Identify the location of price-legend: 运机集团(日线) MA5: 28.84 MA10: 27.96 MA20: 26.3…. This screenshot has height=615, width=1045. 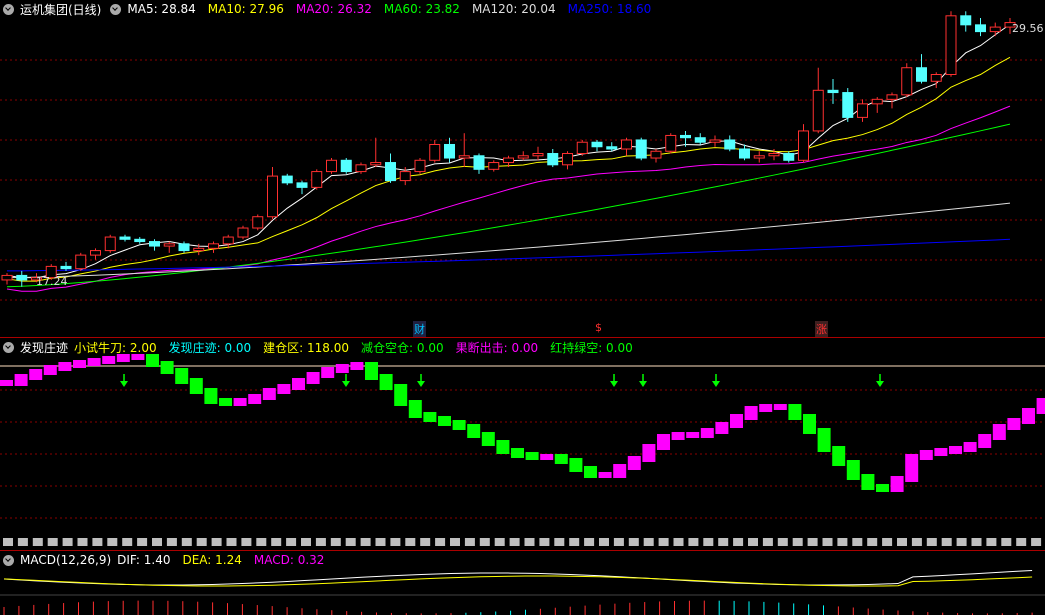
(331, 9).